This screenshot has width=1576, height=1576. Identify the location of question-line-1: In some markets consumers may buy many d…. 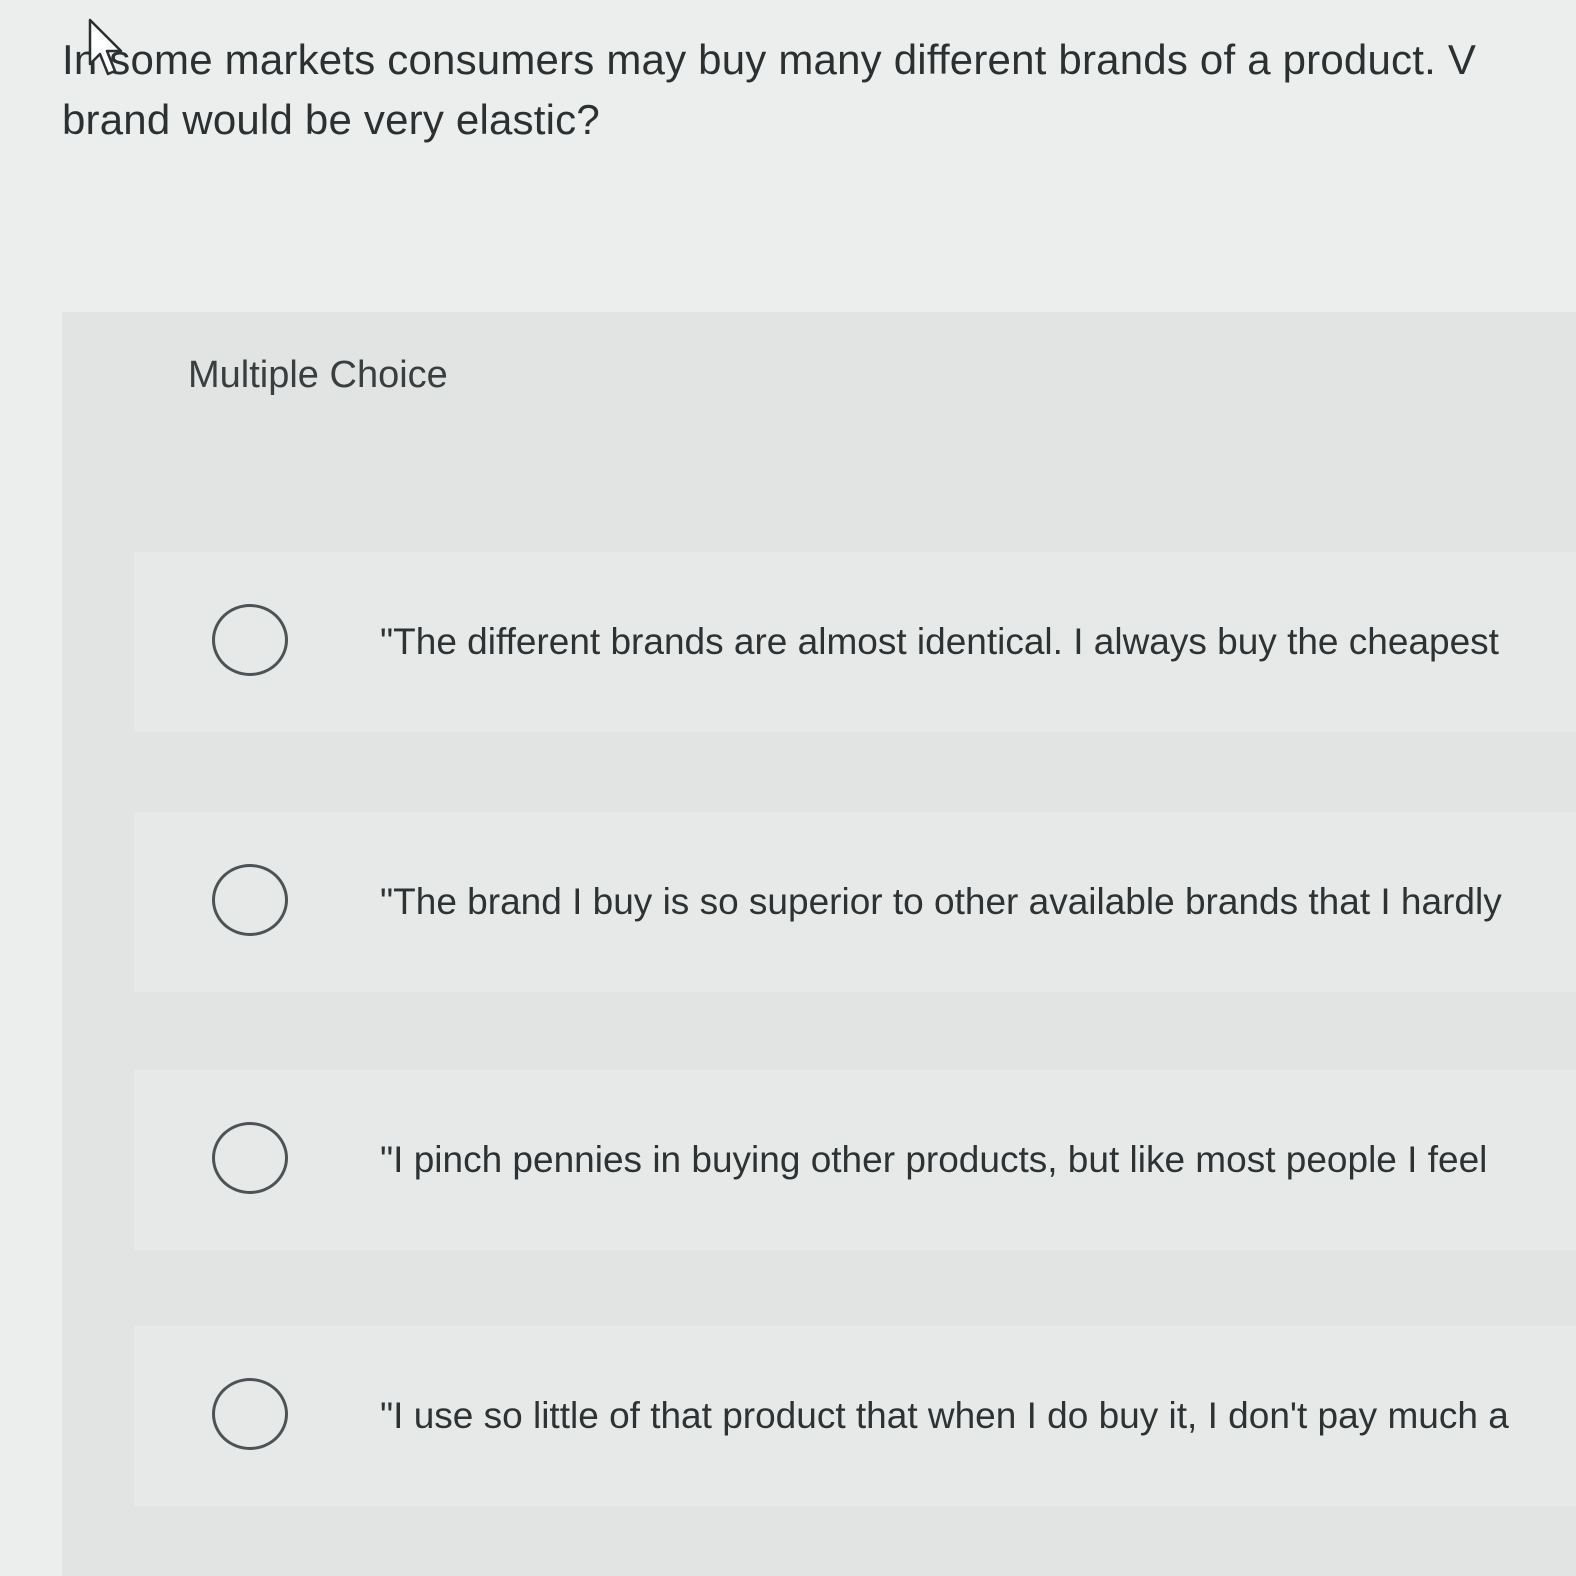
(769, 59).